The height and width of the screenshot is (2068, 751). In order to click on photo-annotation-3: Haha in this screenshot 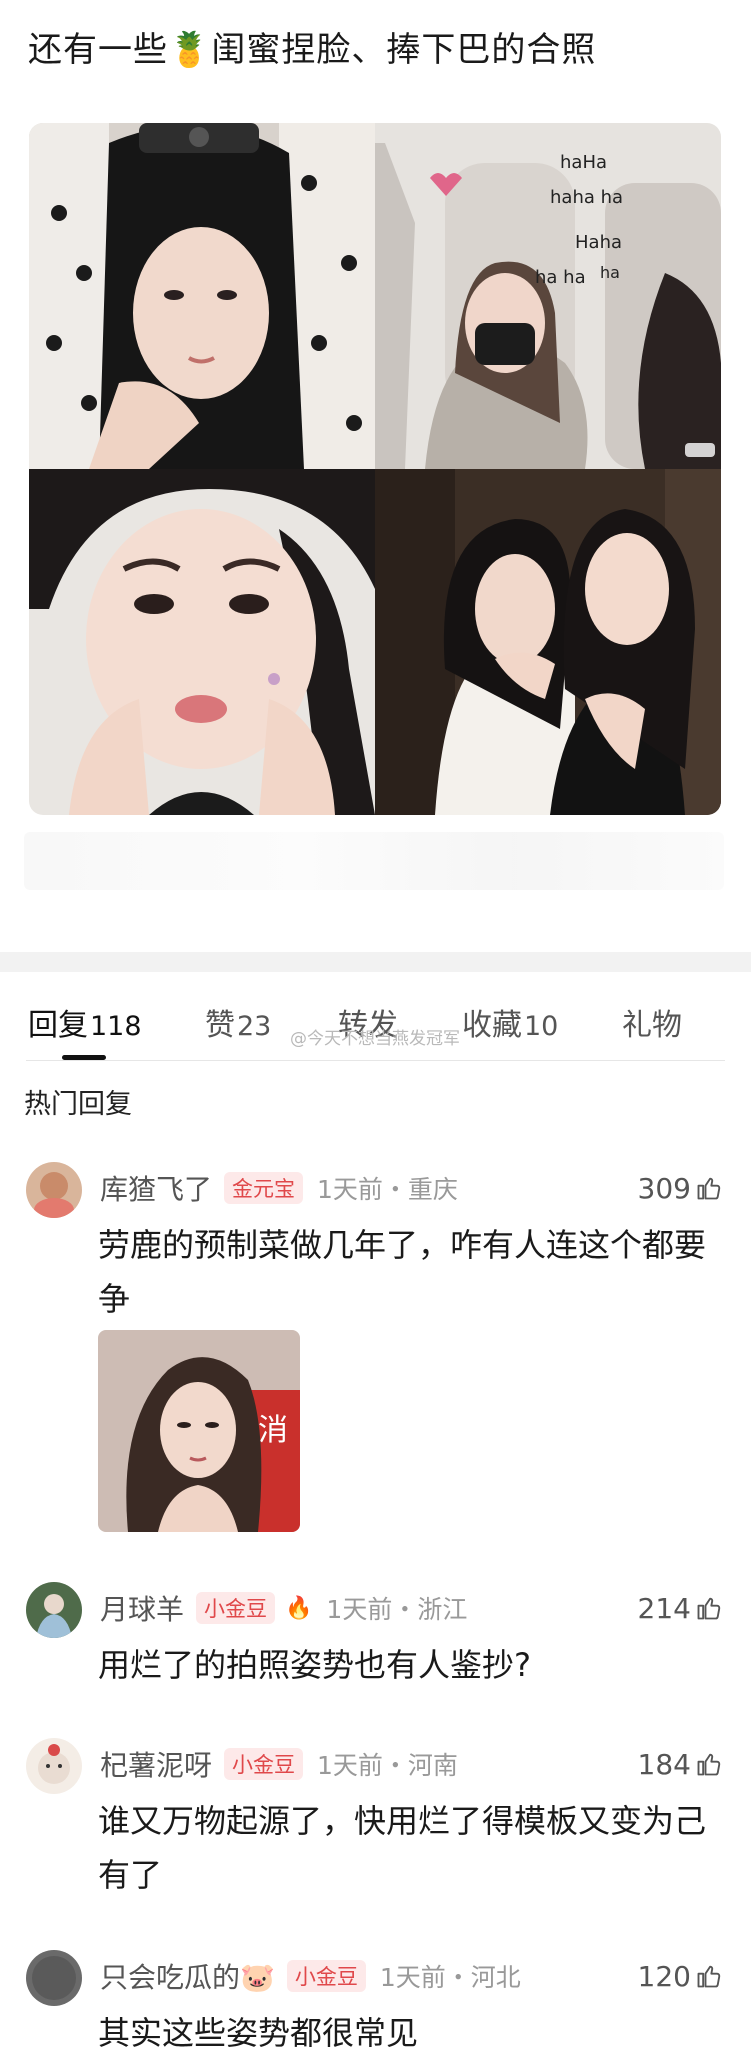, I will do `click(598, 242)`.